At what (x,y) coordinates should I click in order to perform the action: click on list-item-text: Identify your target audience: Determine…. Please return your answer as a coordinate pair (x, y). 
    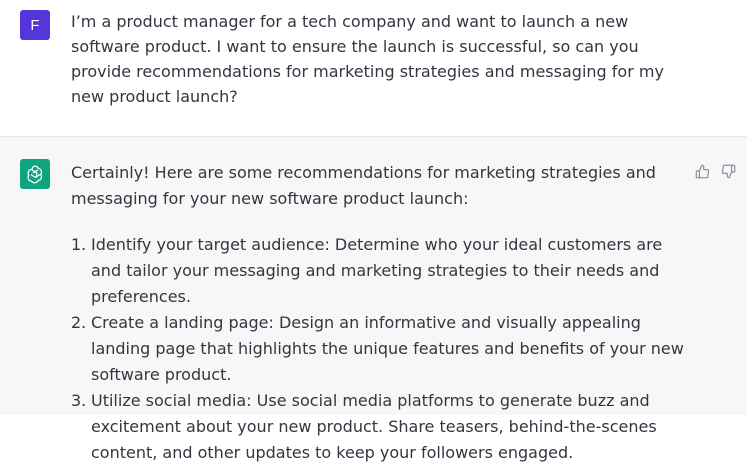
    Looking at the image, I should click on (377, 270).